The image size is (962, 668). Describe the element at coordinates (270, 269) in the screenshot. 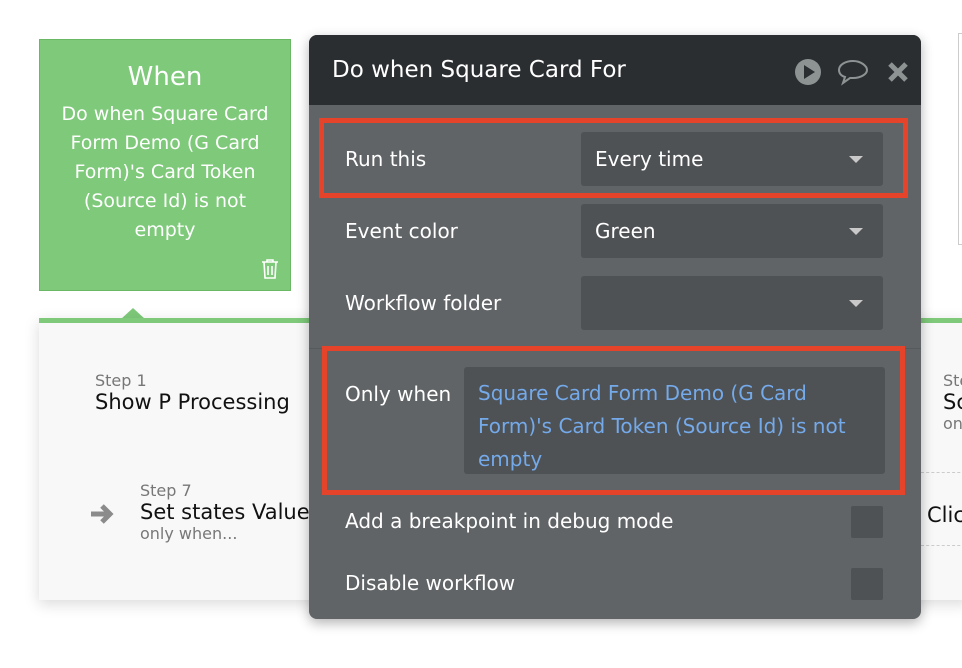

I see `trash-icon` at that location.